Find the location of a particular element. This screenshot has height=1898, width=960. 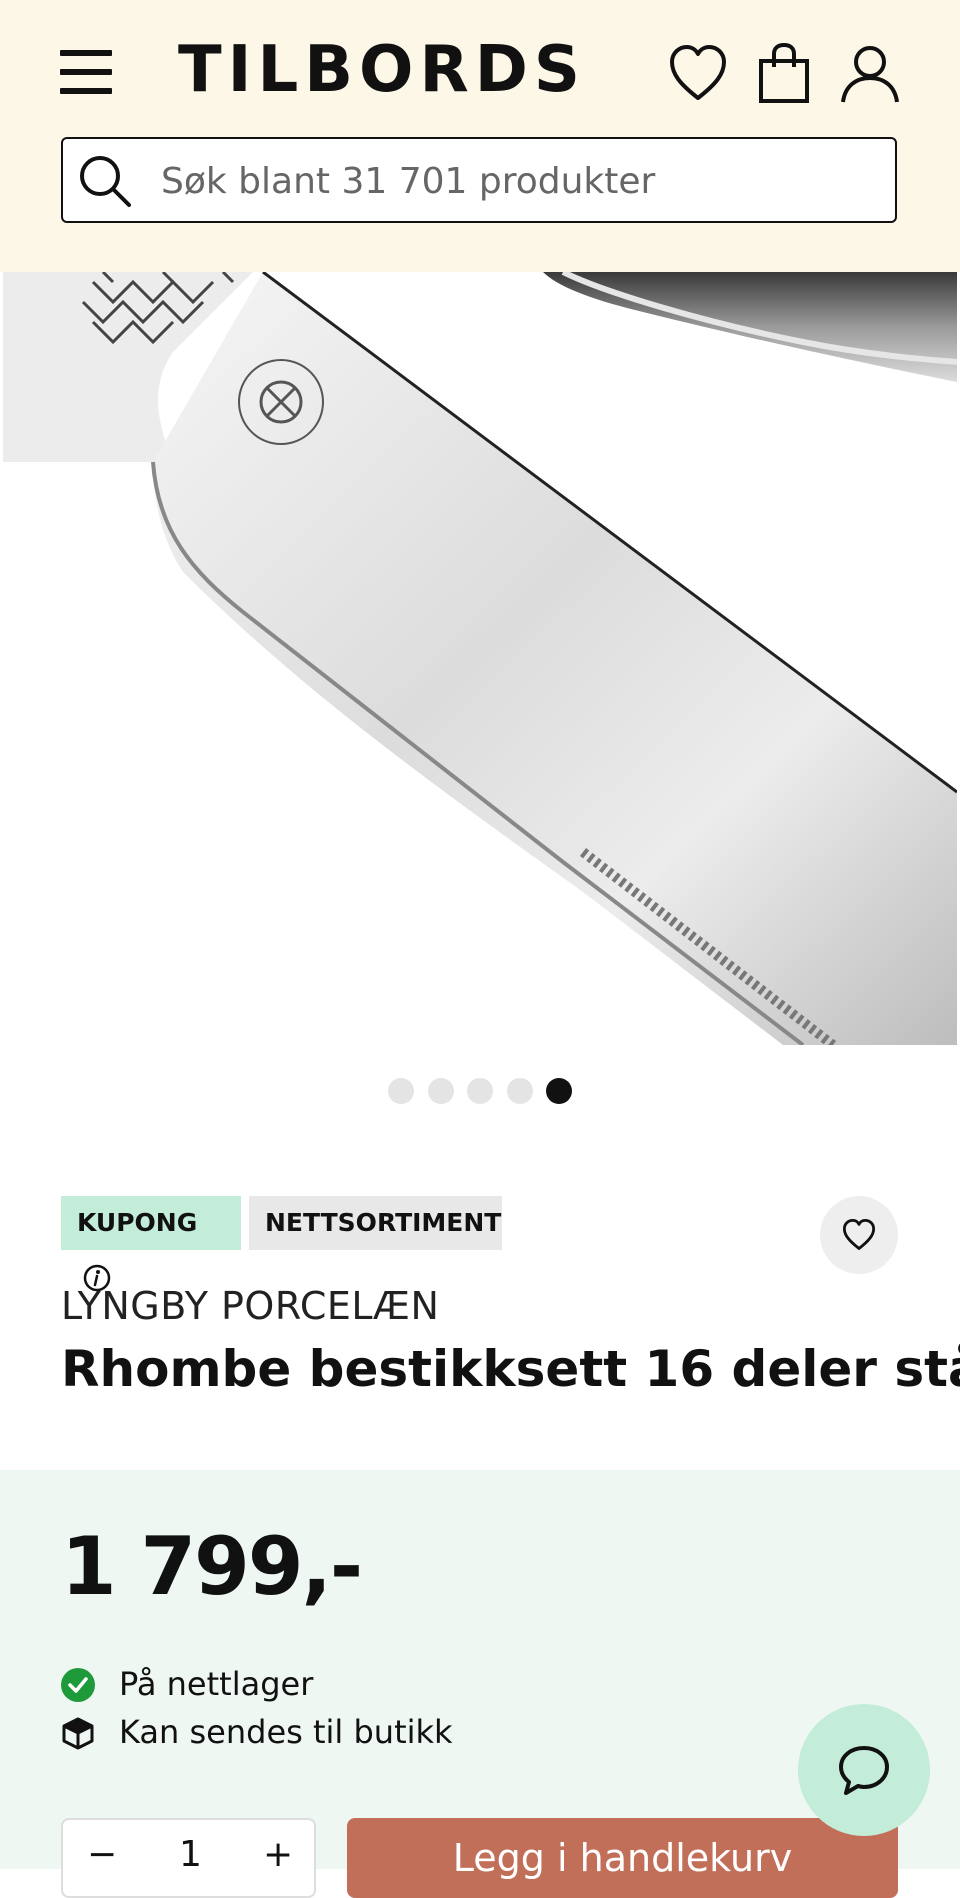

check-circle-icon is located at coordinates (78, 1685).